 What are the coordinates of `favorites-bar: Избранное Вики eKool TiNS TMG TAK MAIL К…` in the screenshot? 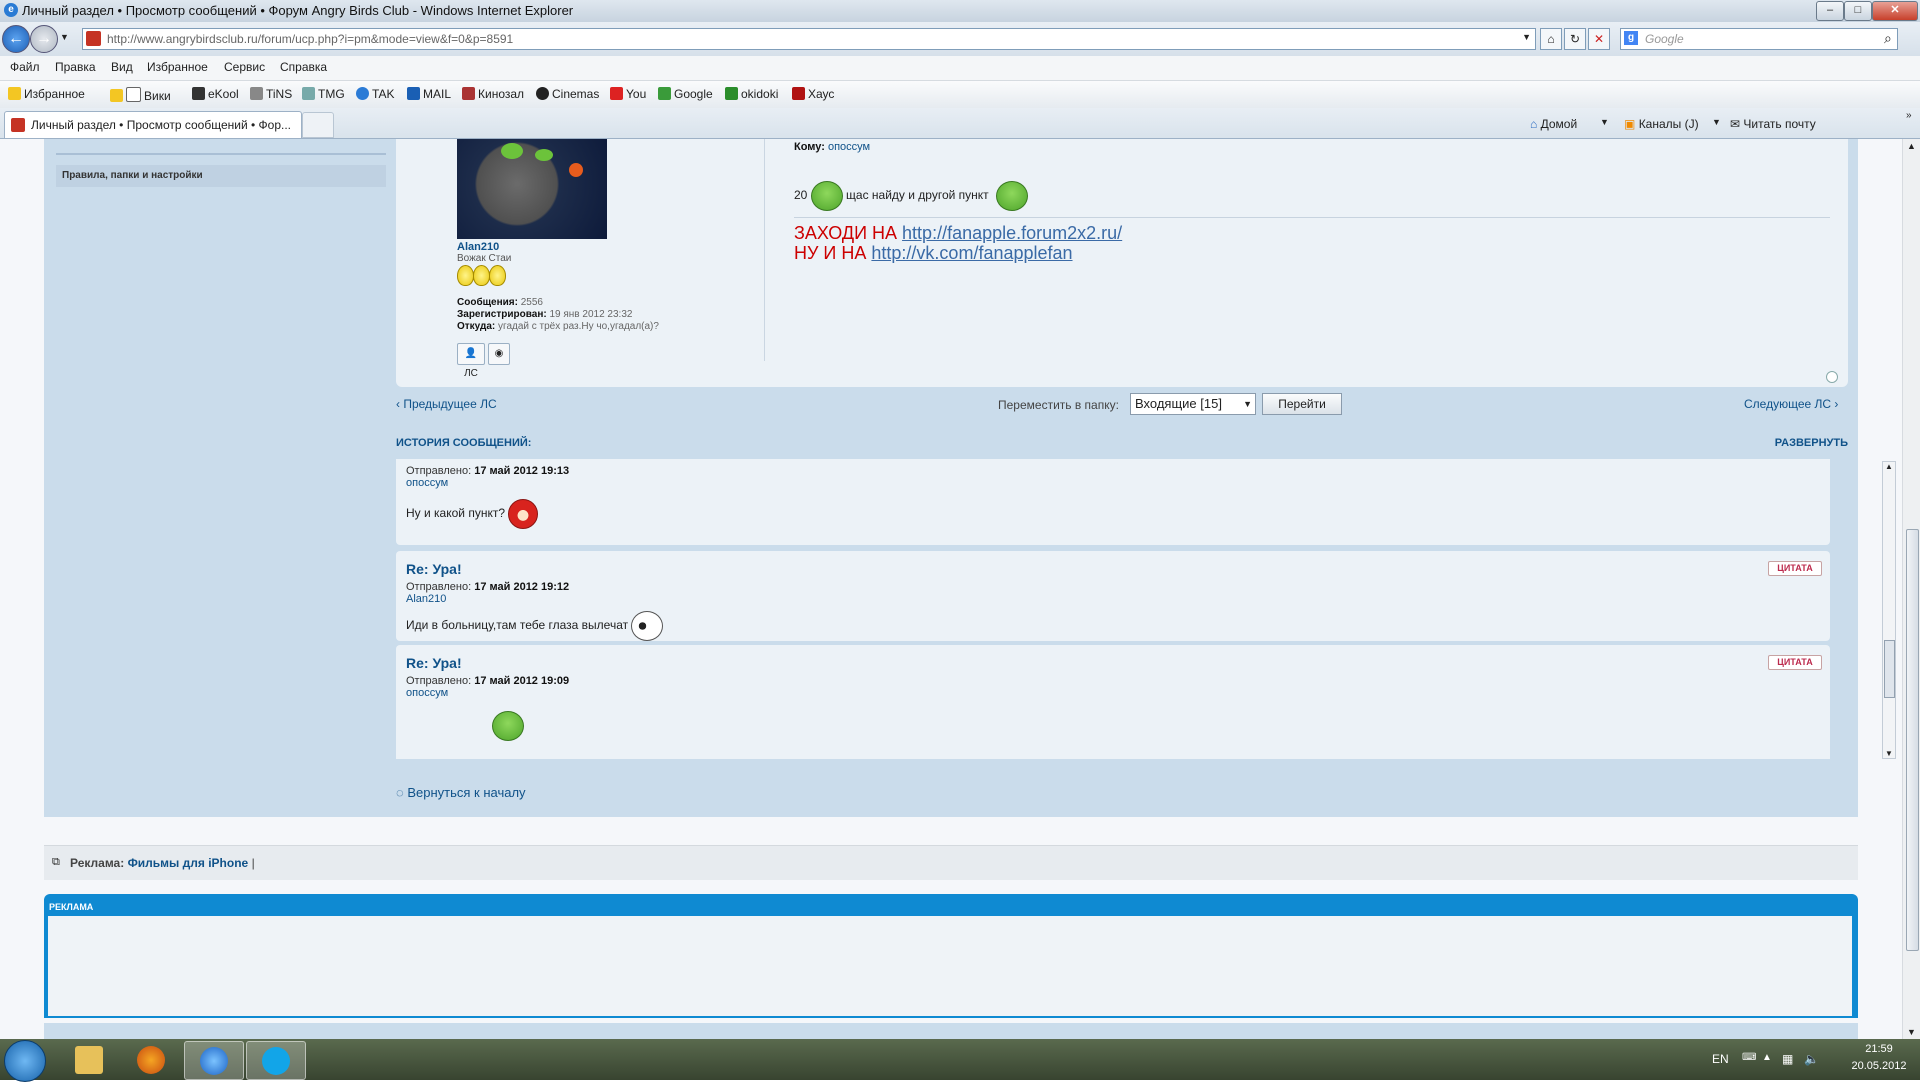 It's located at (960, 95).